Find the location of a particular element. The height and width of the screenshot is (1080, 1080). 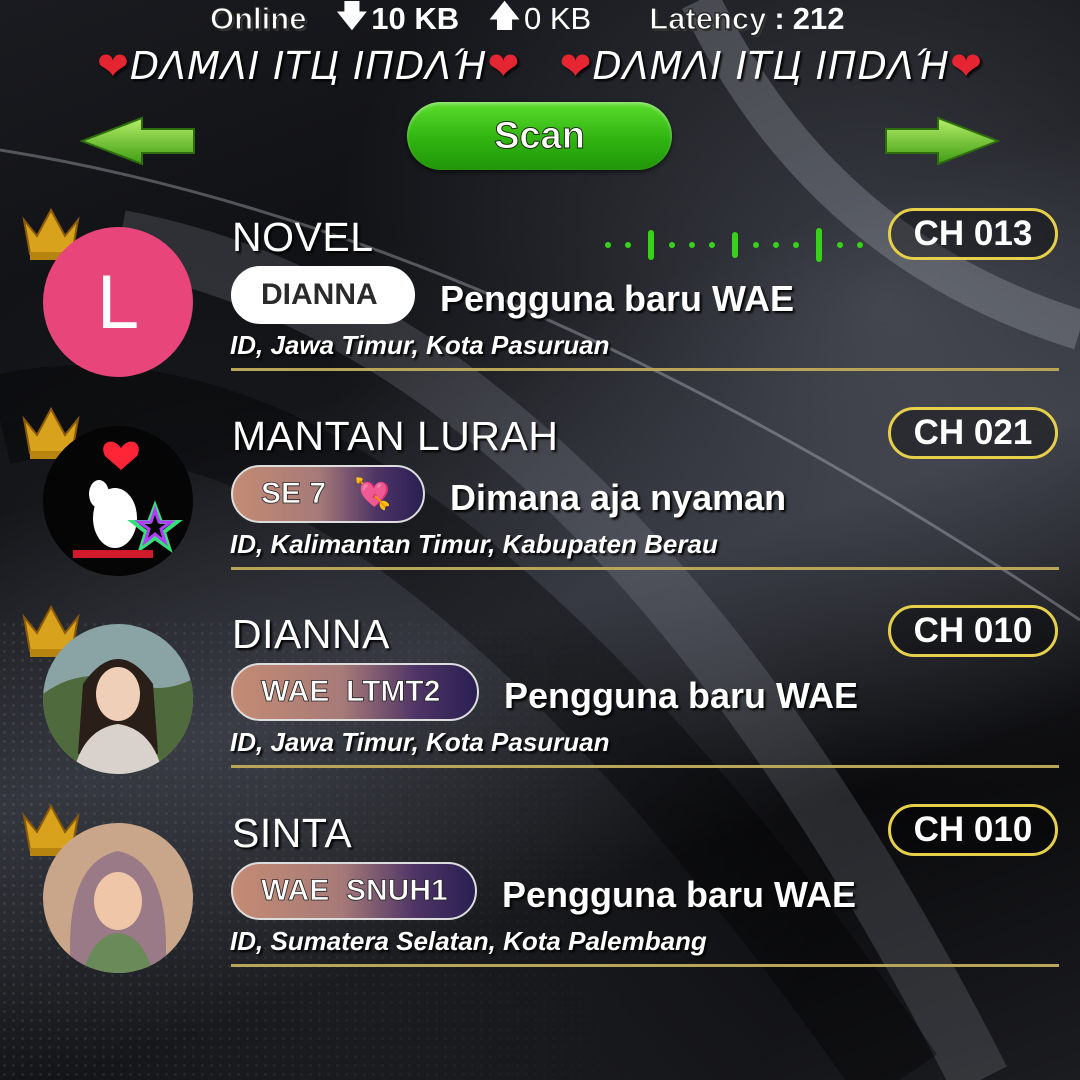

upload-value: 0 KB is located at coordinates (558, 18).